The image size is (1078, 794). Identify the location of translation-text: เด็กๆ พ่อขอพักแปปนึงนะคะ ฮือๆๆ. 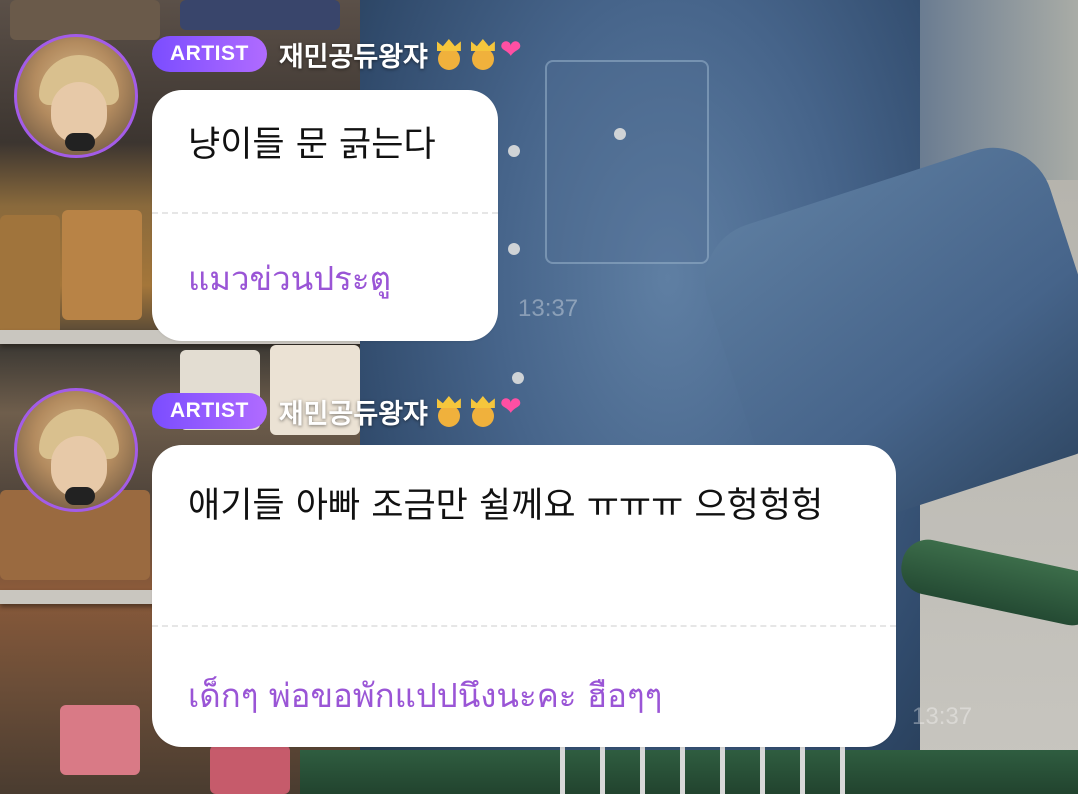
(425, 695).